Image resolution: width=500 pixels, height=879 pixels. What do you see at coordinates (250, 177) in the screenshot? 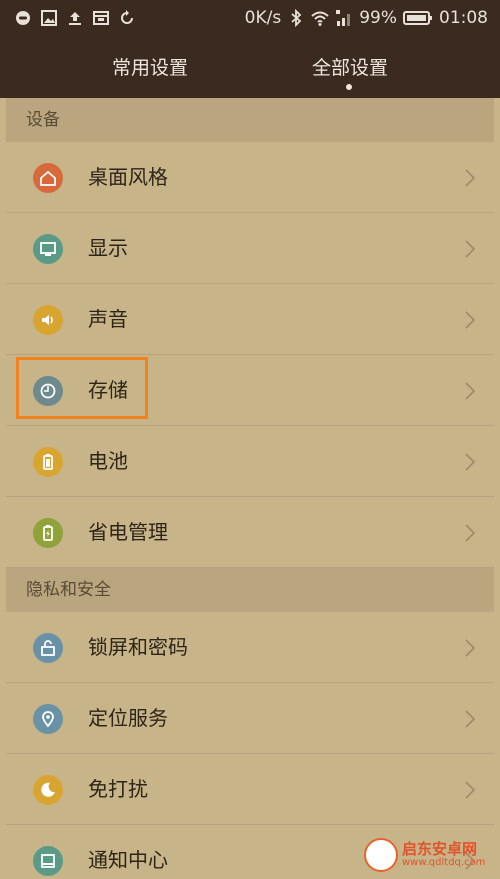
I see `settings-item-desktop-style: 桌面风格` at bounding box center [250, 177].